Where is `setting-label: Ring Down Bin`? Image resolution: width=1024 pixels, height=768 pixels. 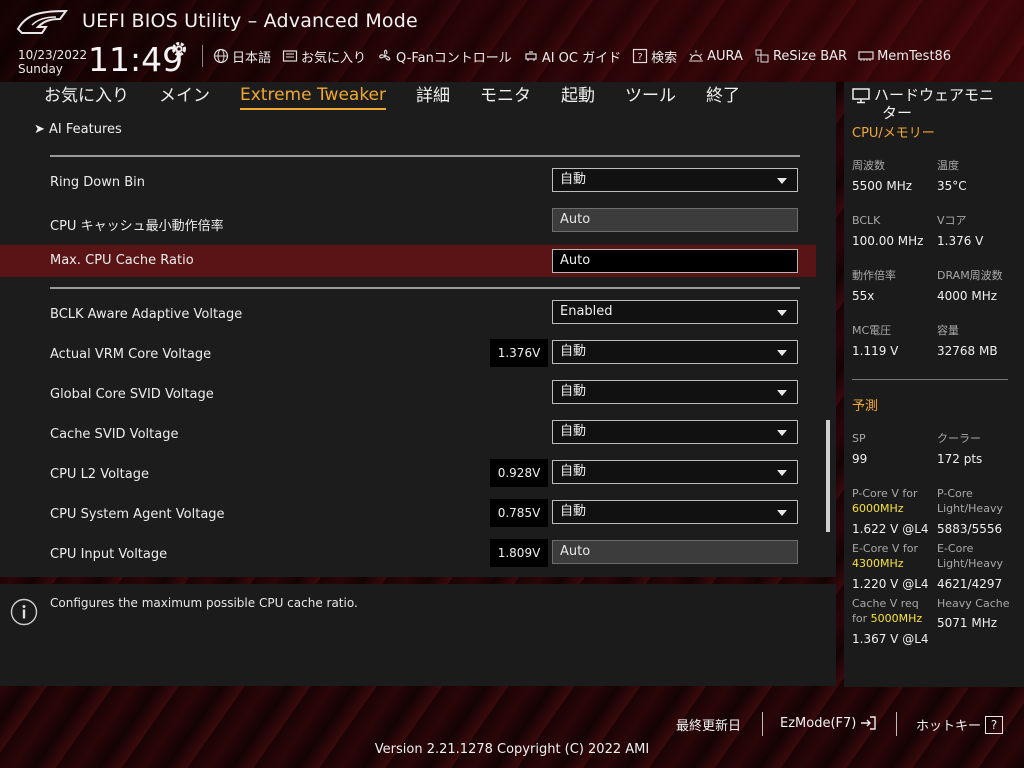
setting-label: Ring Down Bin is located at coordinates (98, 182).